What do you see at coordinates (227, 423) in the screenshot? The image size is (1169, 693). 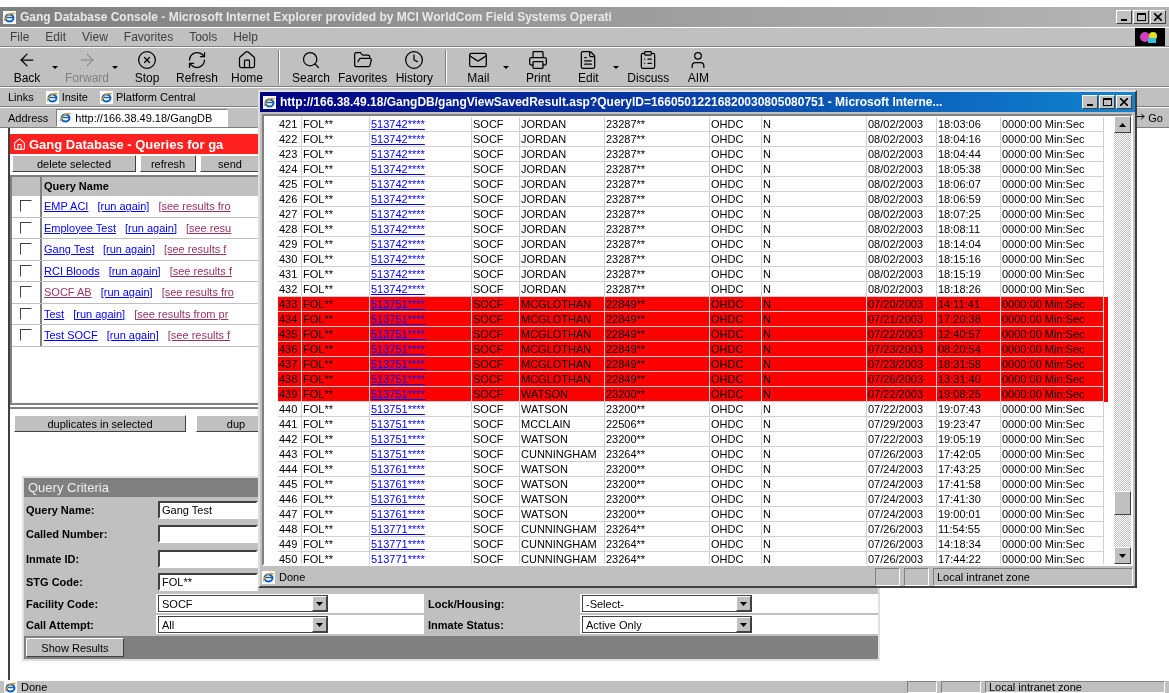 I see `action-button: dup` at bounding box center [227, 423].